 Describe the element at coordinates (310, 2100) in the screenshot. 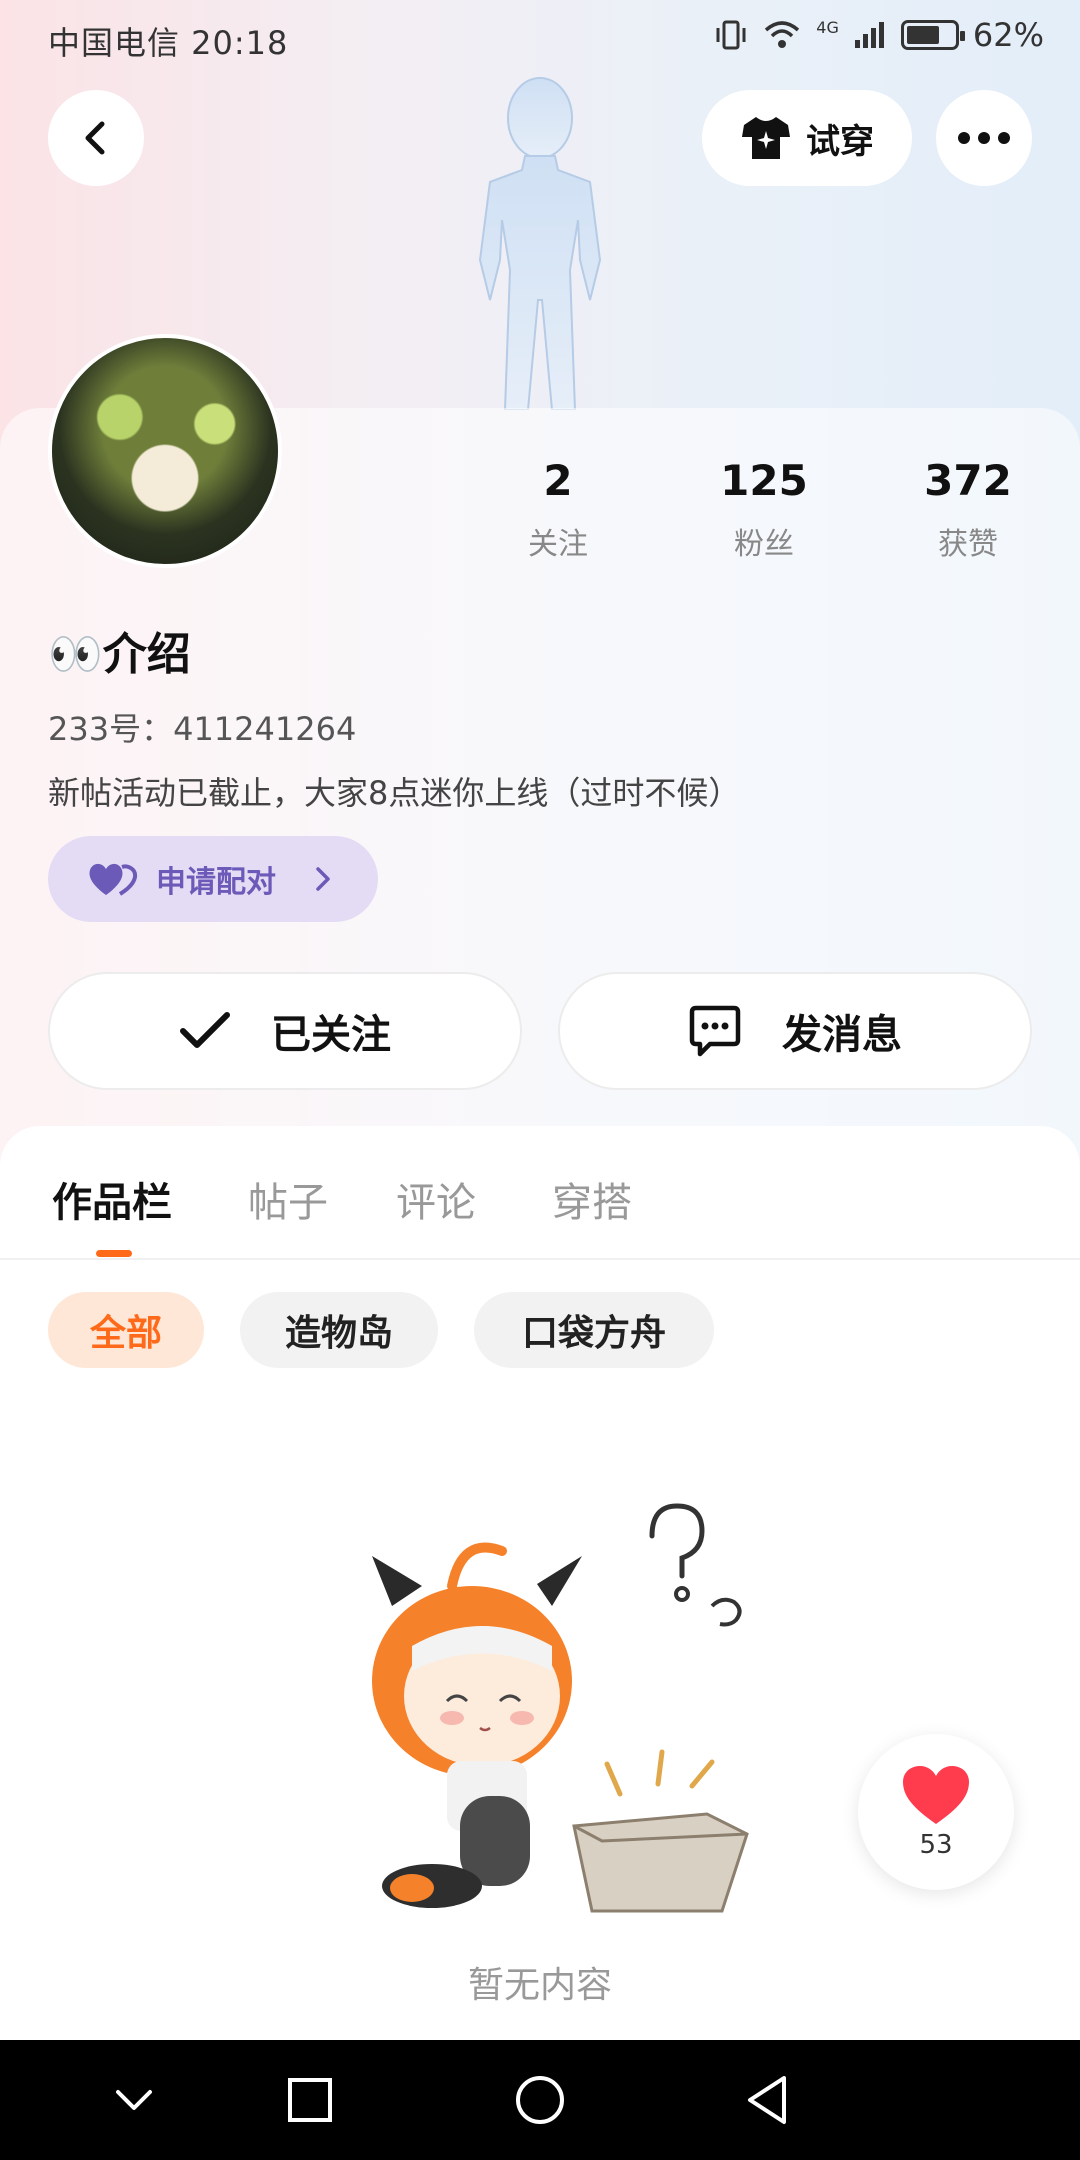

I see `recent-apps-icon` at that location.